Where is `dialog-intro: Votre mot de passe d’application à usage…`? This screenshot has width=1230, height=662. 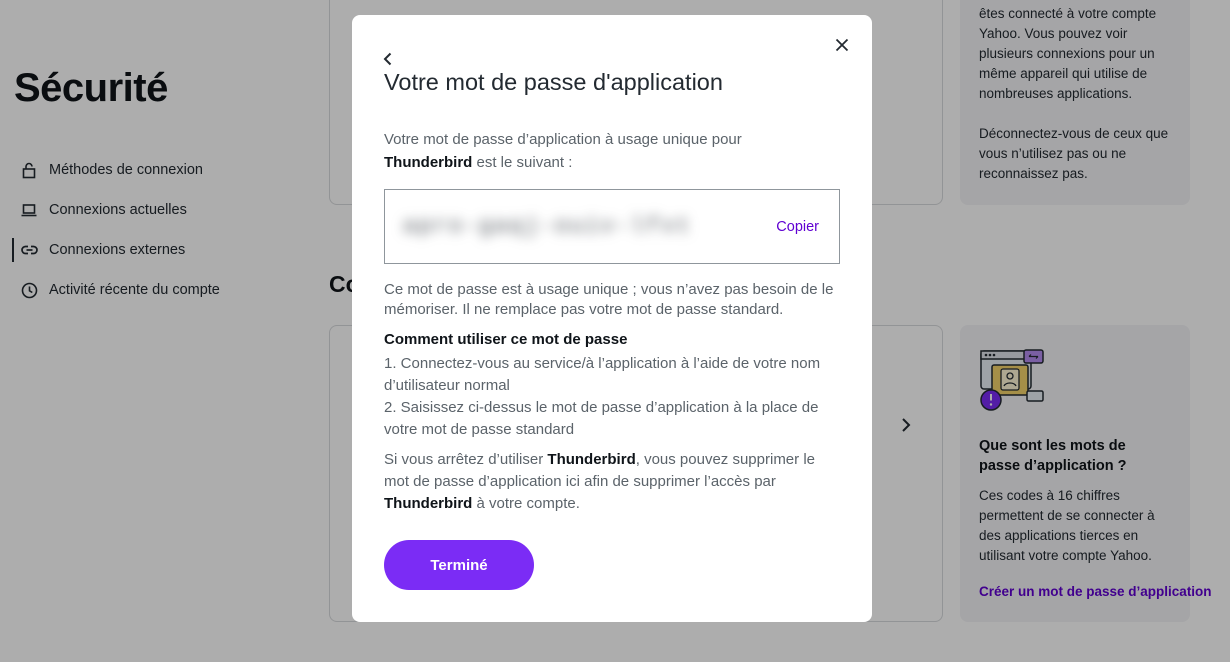
dialog-intro: Votre mot de passe d’application à usage… is located at coordinates (612, 151).